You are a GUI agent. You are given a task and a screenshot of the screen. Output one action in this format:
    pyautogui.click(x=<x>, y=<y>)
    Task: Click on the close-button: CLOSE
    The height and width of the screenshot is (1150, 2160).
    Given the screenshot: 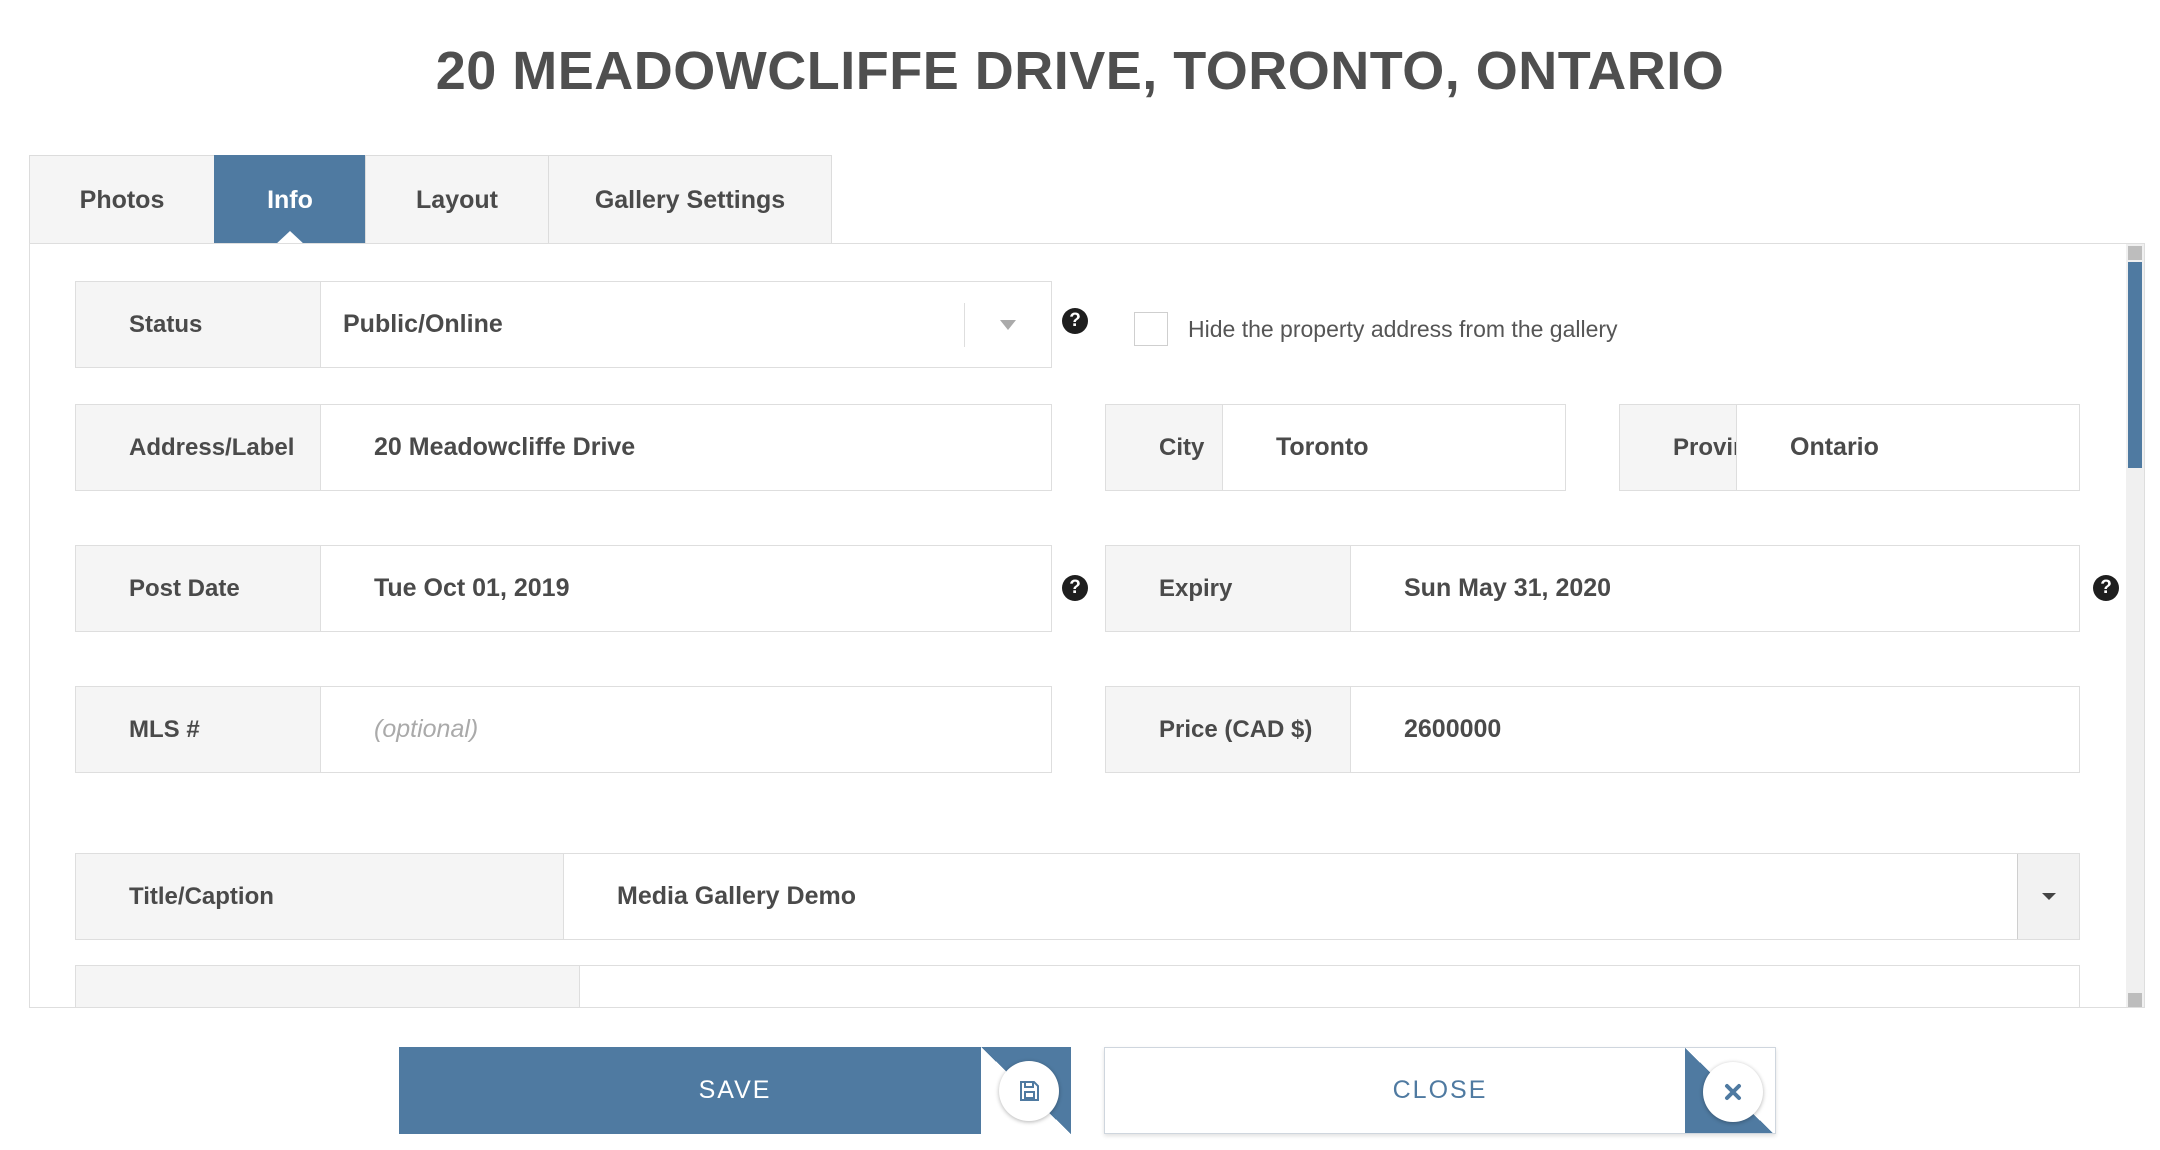 What is the action you would take?
    pyautogui.click(x=1440, y=1090)
    